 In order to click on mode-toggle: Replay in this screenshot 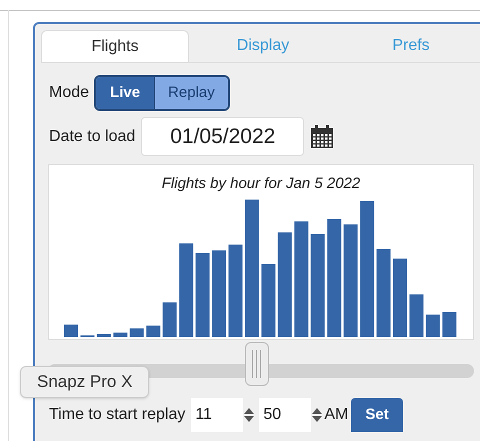, I will do `click(191, 93)`.